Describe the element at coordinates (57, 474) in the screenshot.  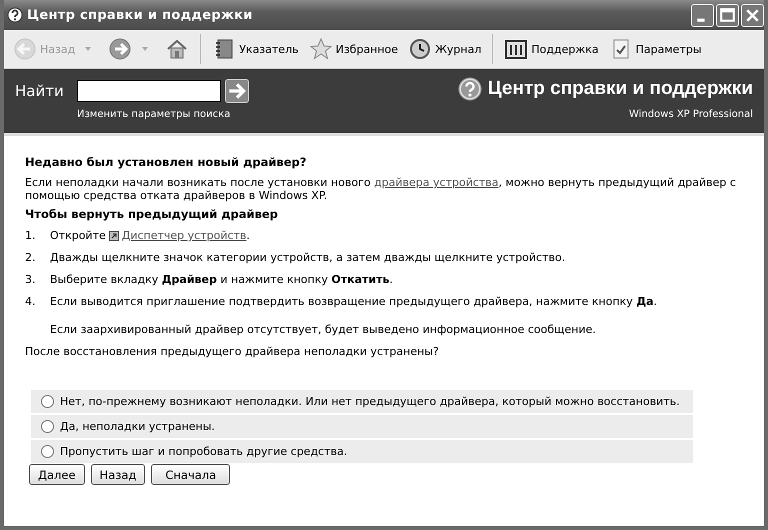
I see `wizard-button: Далее` at that location.